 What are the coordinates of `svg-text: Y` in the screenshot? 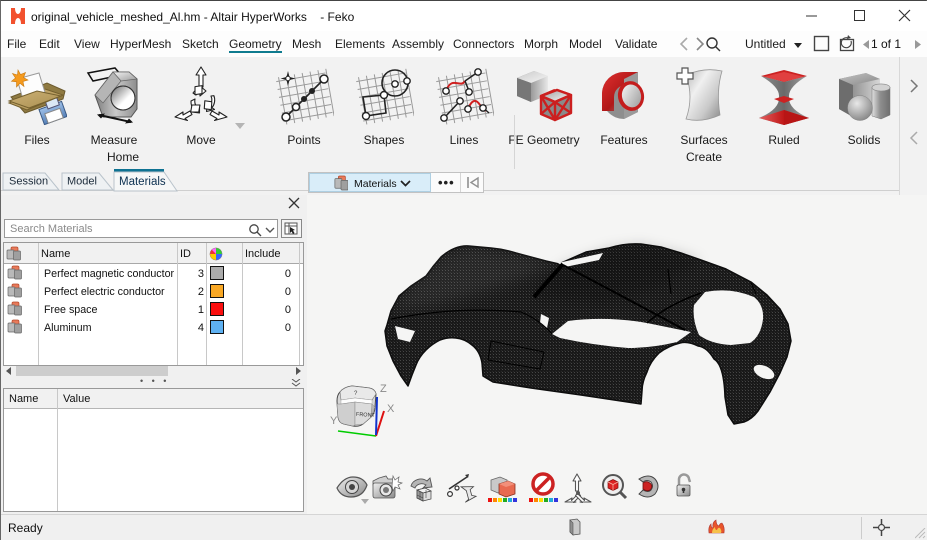 It's located at (334, 421).